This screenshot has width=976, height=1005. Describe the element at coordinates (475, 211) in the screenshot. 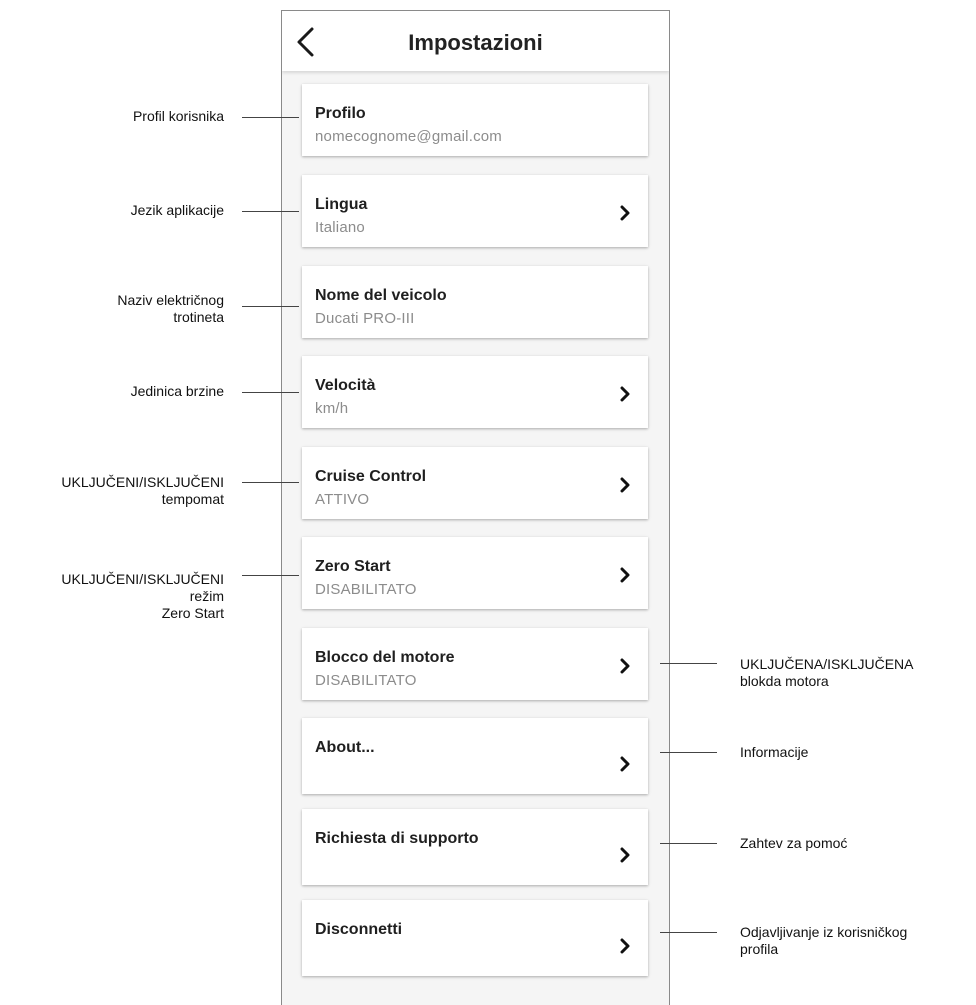

I see `settings-item-language: Lingua Italiano` at that location.